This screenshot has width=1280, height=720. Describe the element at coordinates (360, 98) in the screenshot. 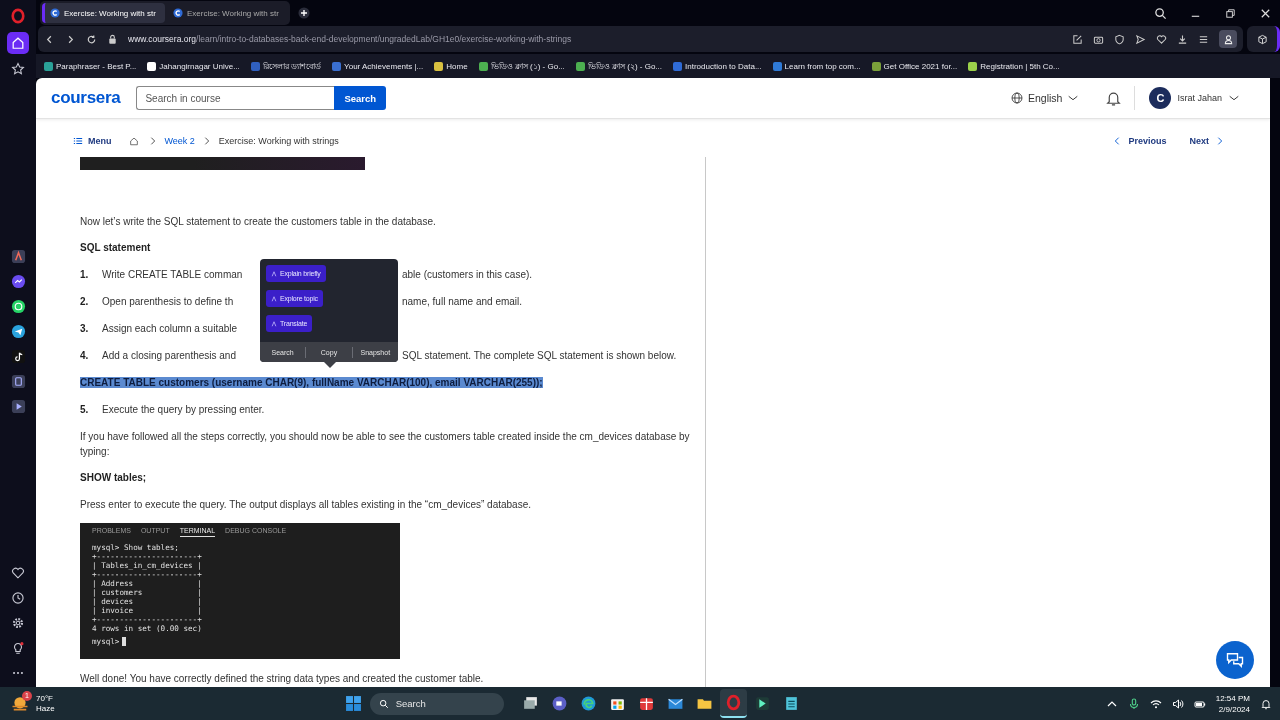

I see `search-button: Search` at that location.